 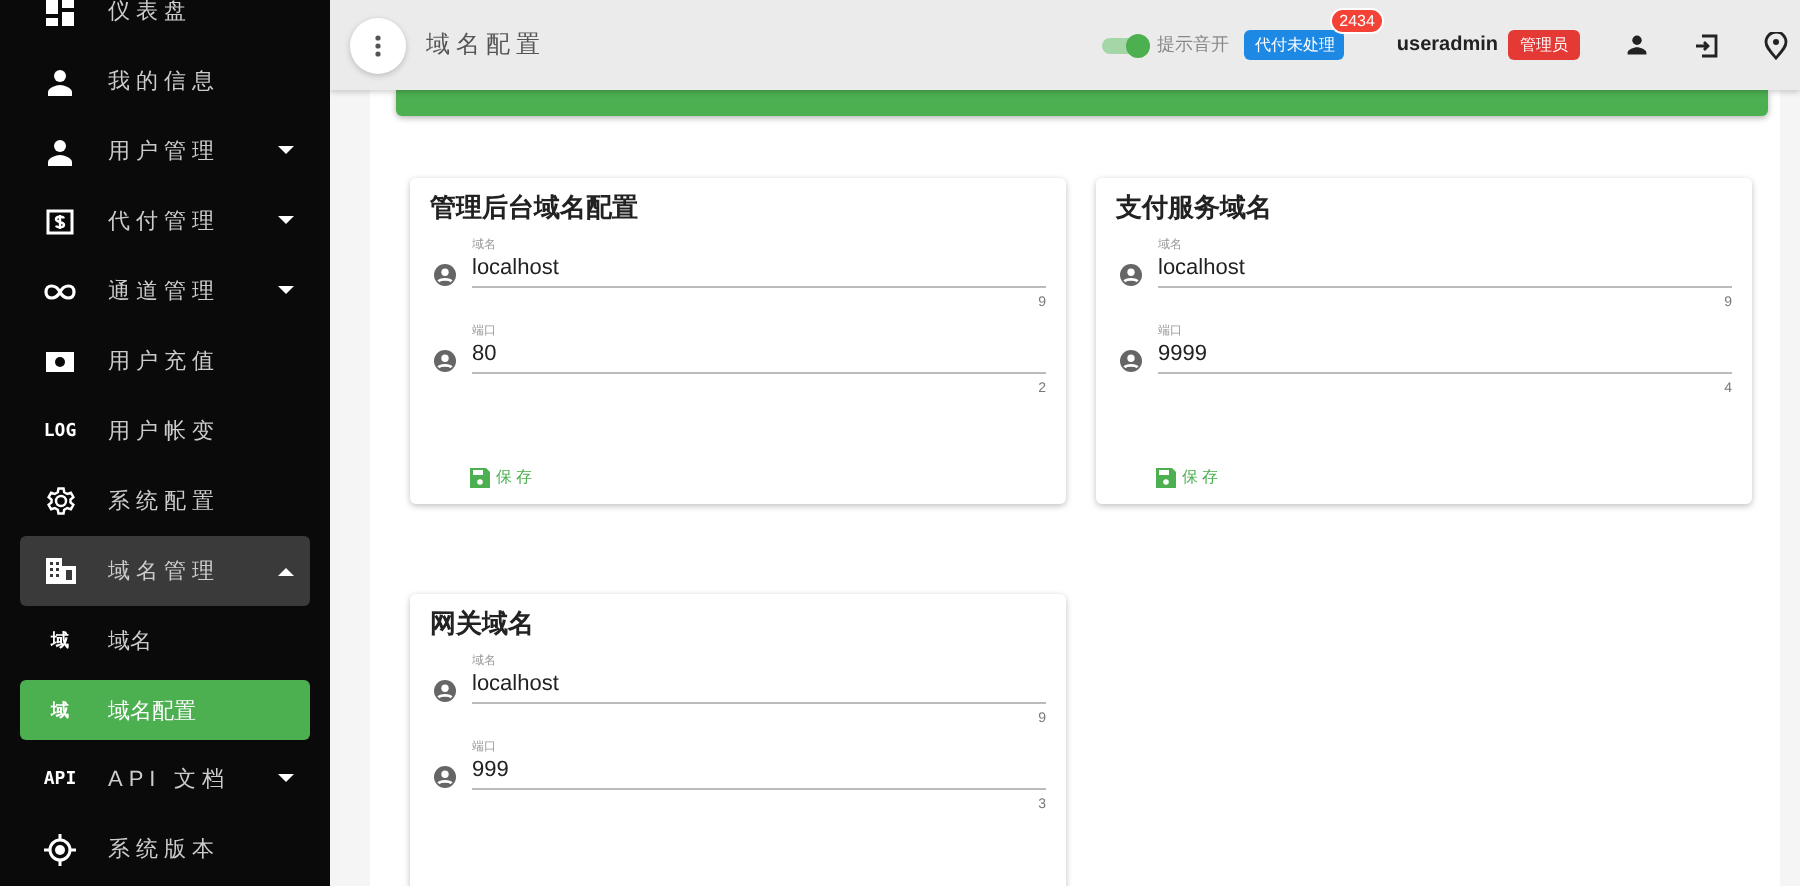 What do you see at coordinates (60, 291) in the screenshot?
I see `infinity-icon` at bounding box center [60, 291].